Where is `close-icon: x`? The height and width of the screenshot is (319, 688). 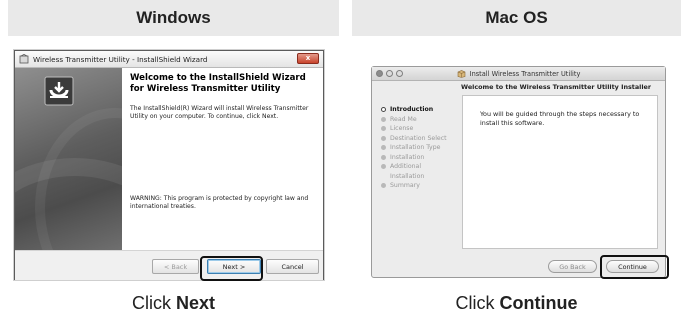
close-icon: x is located at coordinates (308, 58).